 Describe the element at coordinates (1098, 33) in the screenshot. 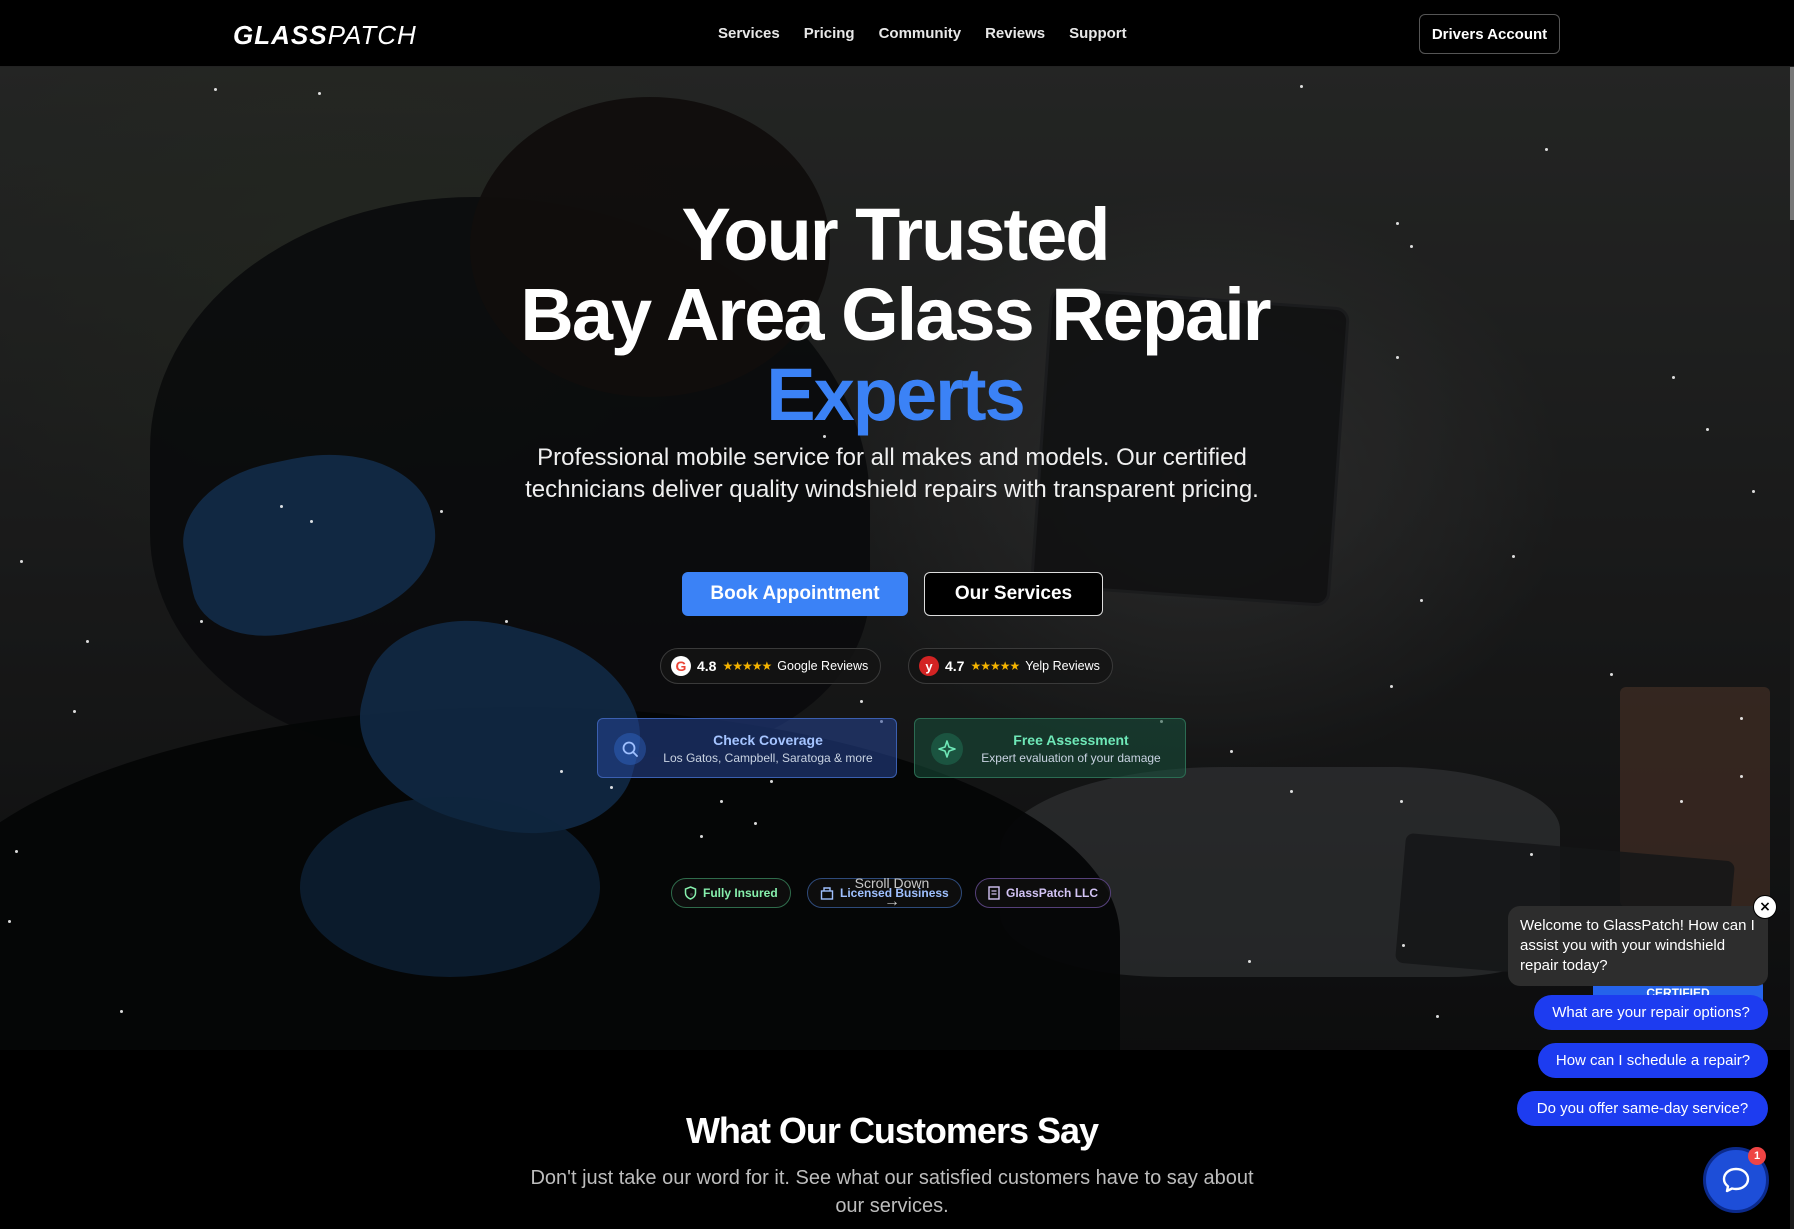

I see `nav-link-support: Support` at that location.